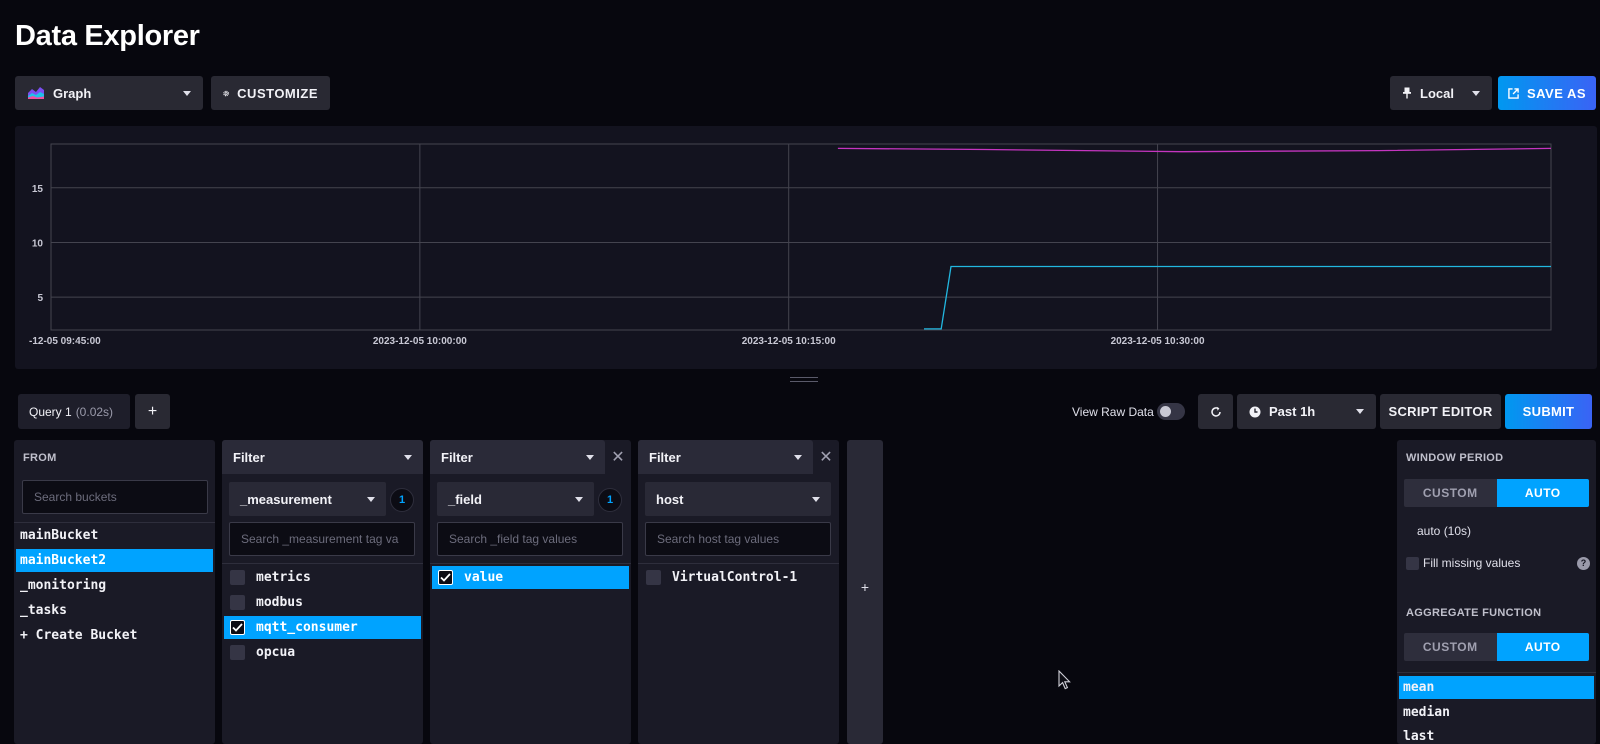 Image resolution: width=1600 pixels, height=744 pixels. What do you see at coordinates (286, 499) in the screenshot?
I see `tag-key-label: _measurement` at bounding box center [286, 499].